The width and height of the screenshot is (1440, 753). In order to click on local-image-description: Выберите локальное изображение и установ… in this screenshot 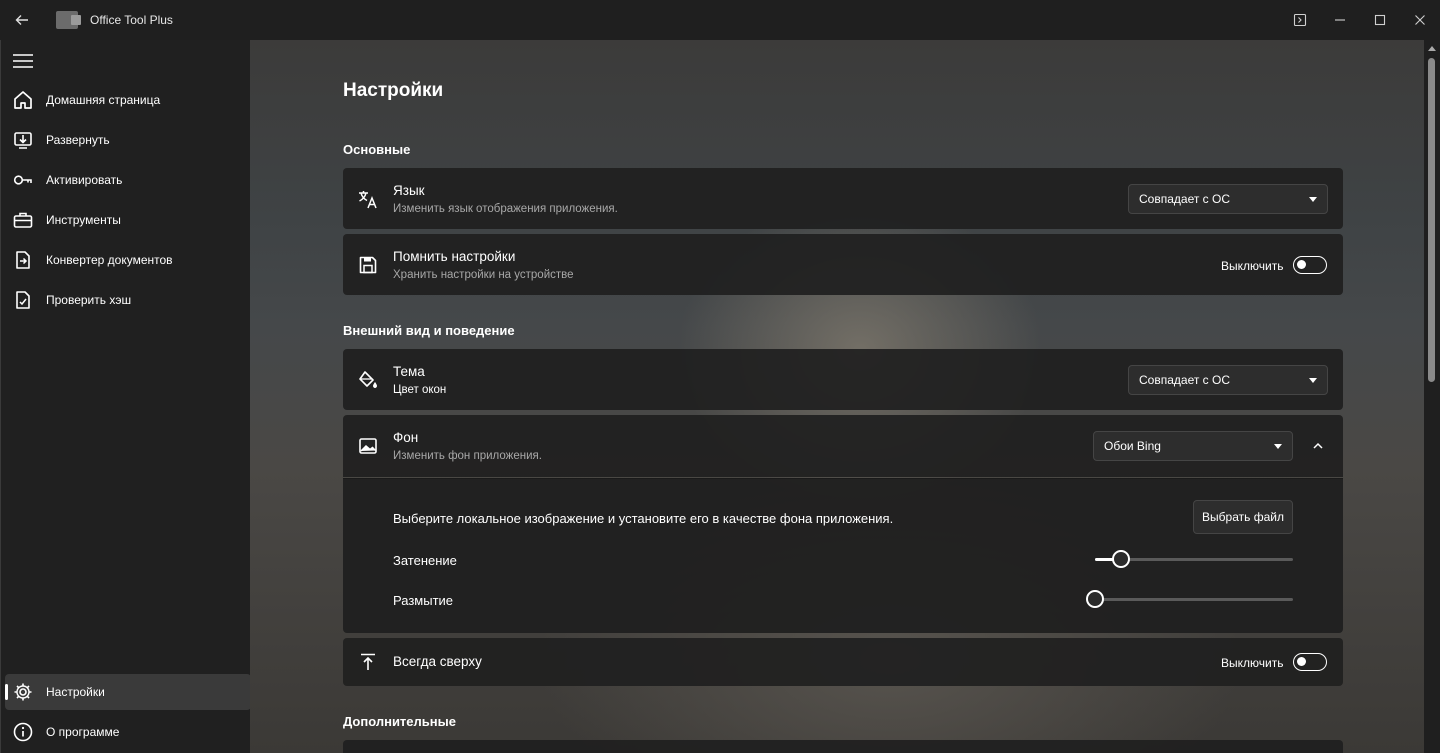, I will do `click(643, 518)`.